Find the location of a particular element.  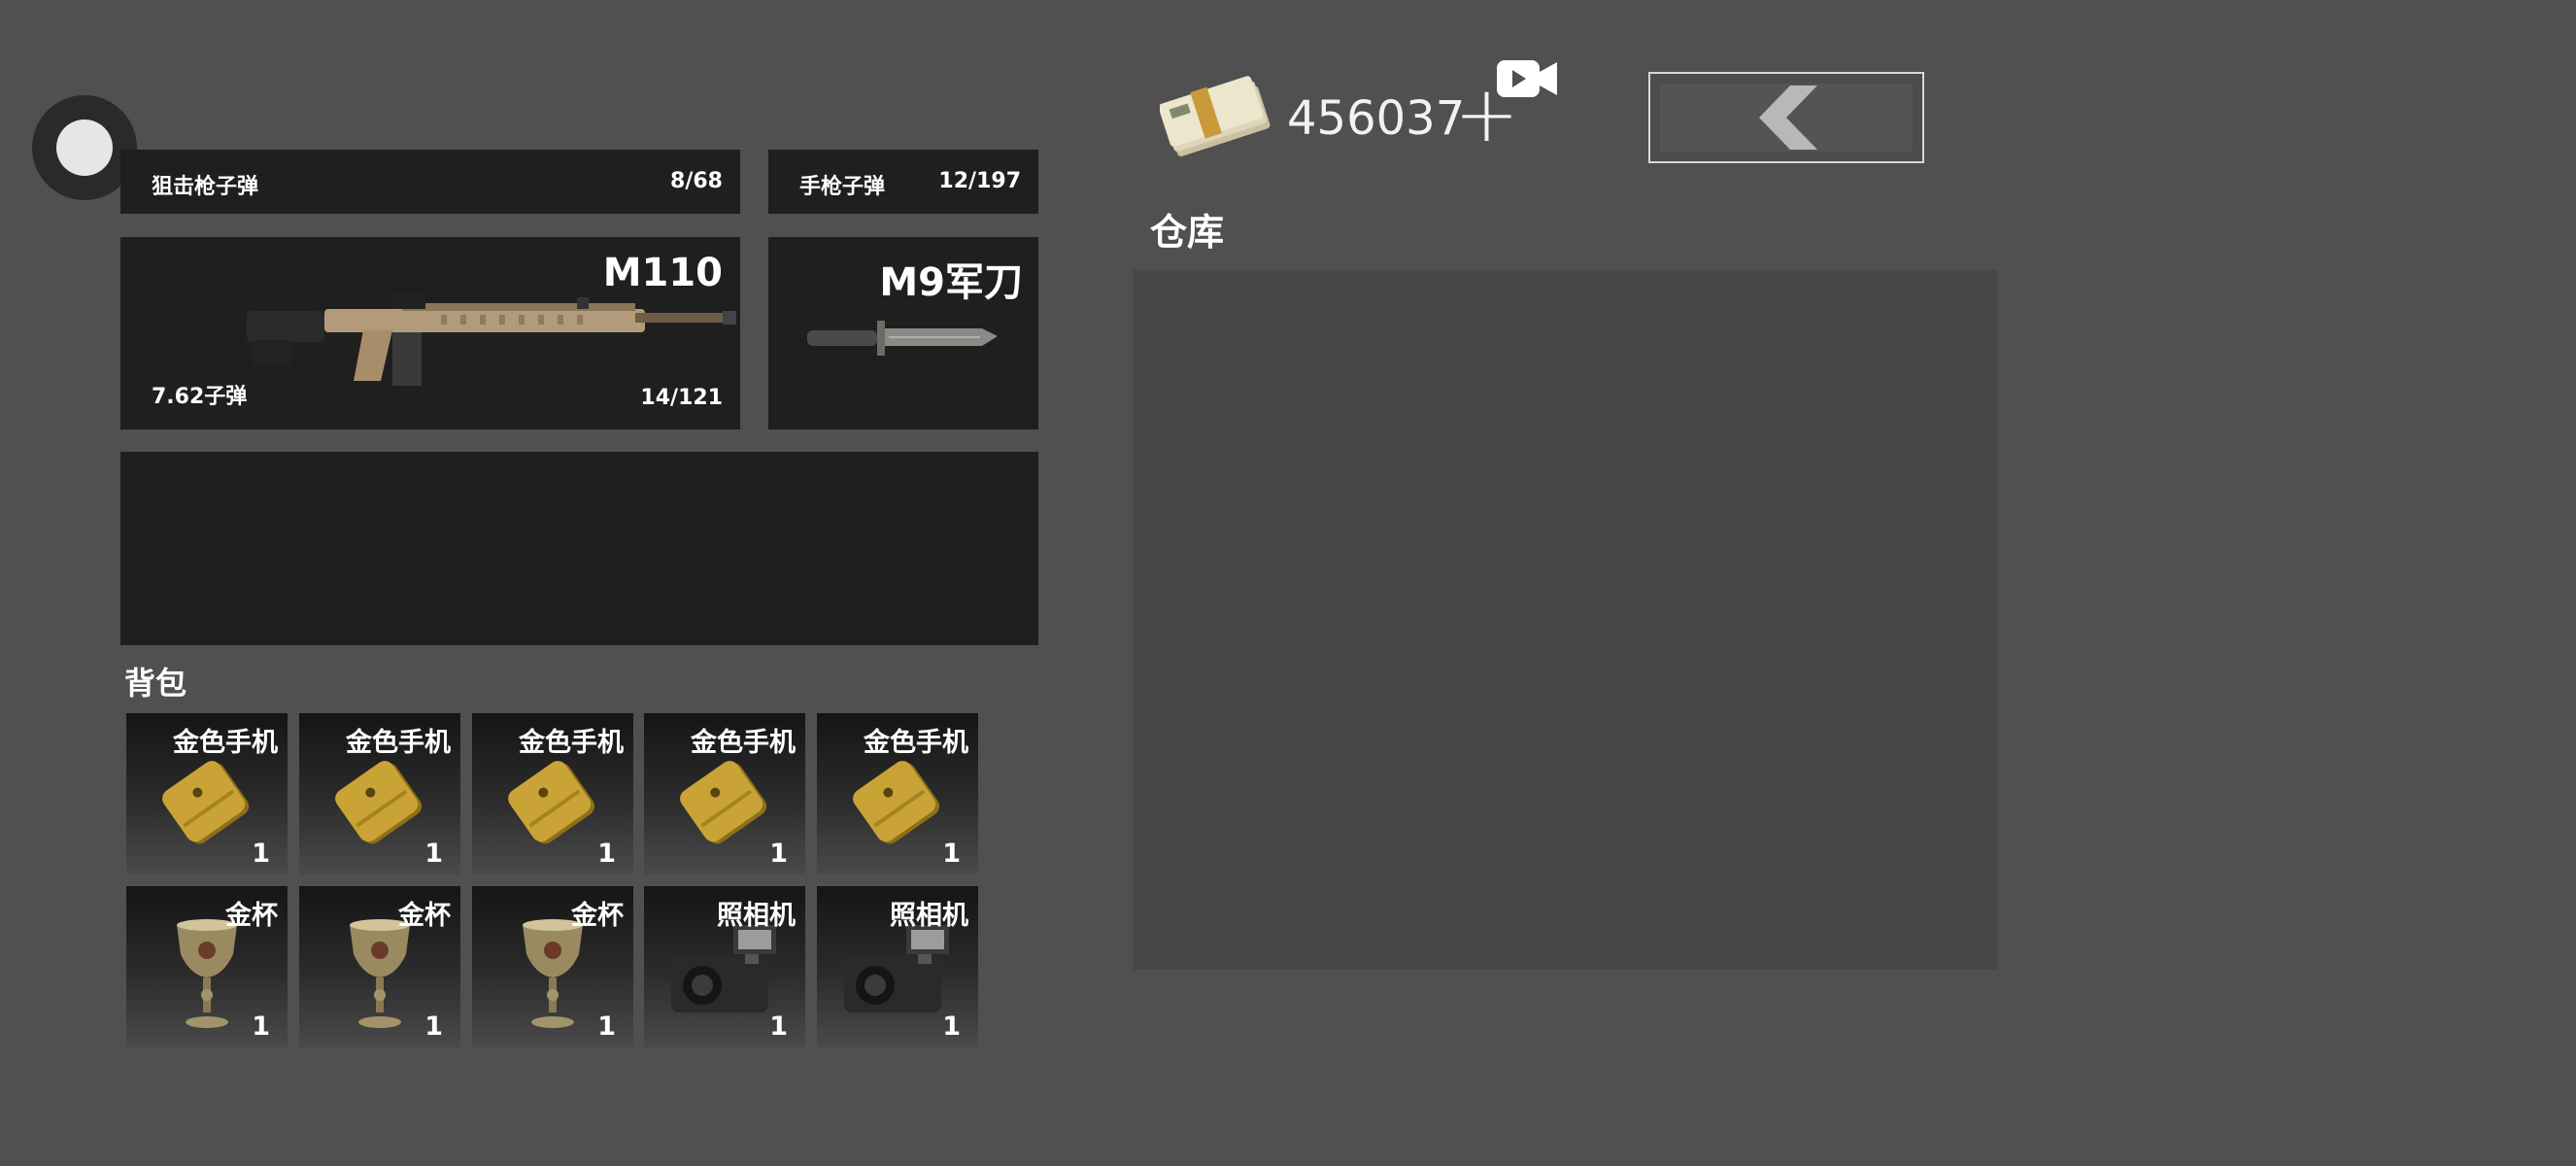

money-stack-icon is located at coordinates (1215, 116).